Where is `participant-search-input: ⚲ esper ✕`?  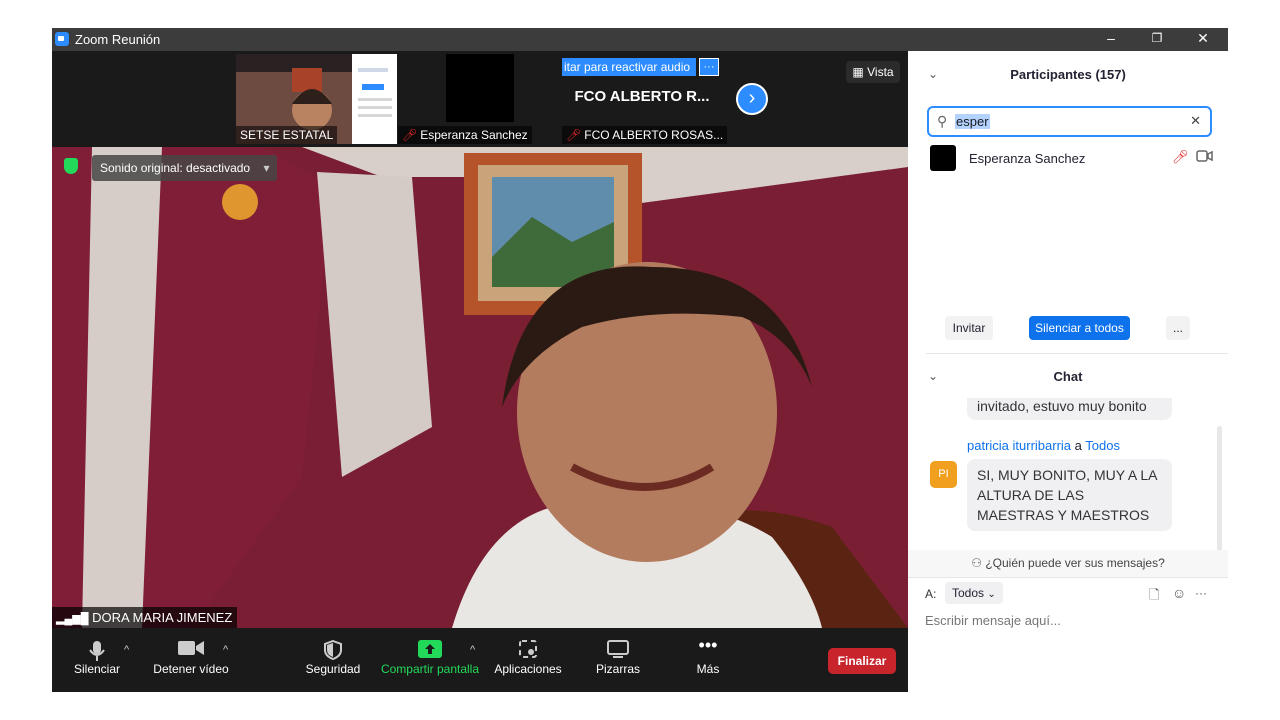 participant-search-input: ⚲ esper ✕ is located at coordinates (1069, 121).